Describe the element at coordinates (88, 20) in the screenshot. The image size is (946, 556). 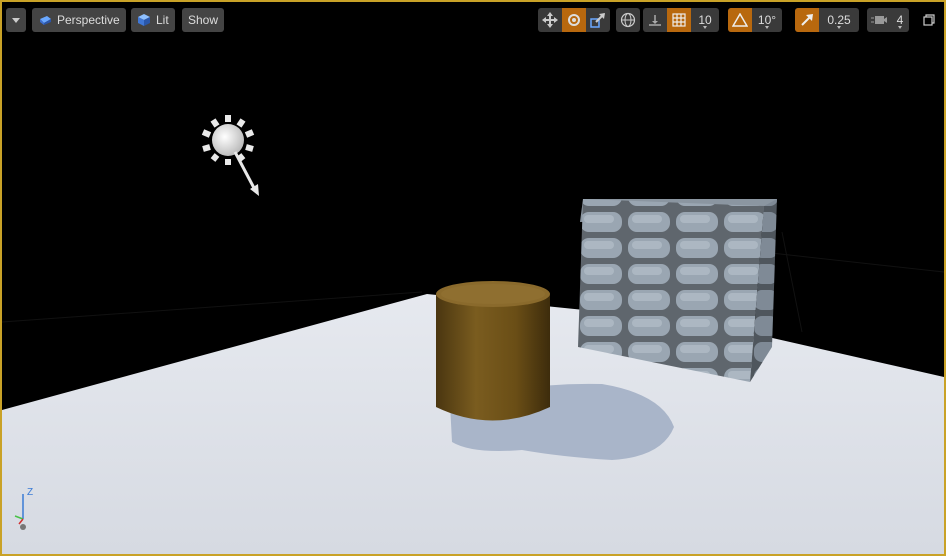
I see `view-mode-label: Perspective` at that location.